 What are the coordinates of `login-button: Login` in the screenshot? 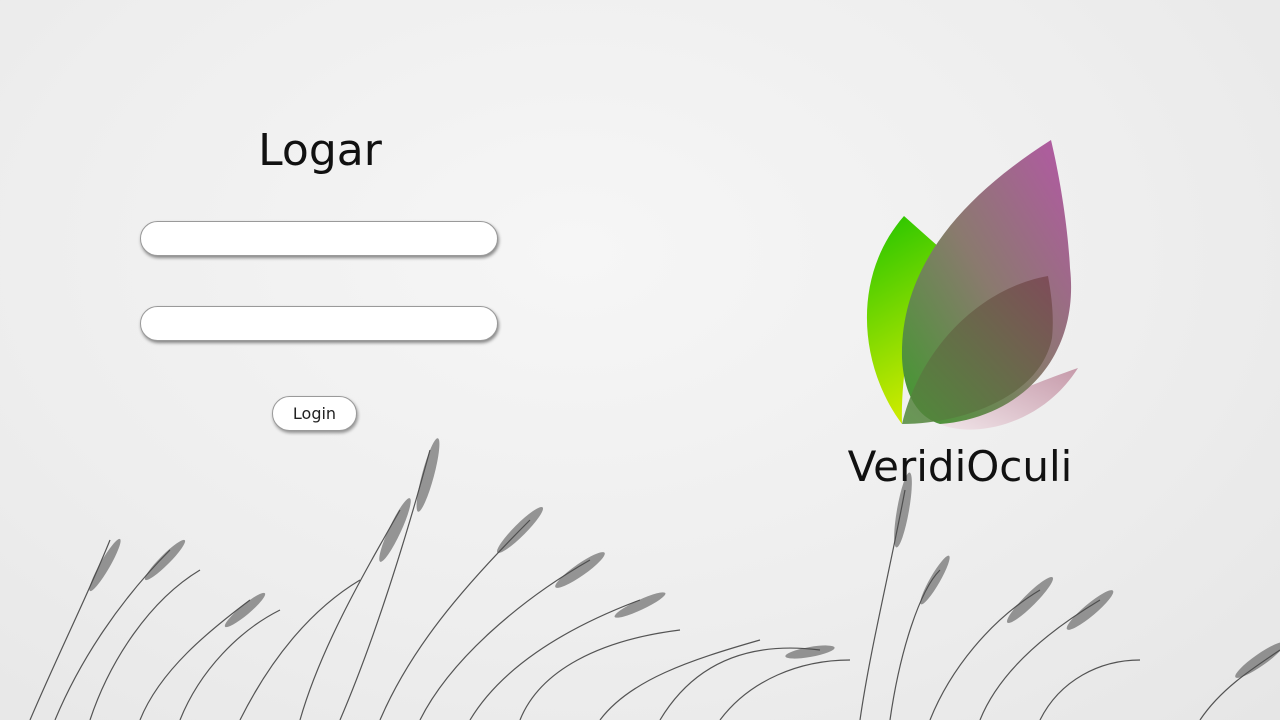 It's located at (314, 413).